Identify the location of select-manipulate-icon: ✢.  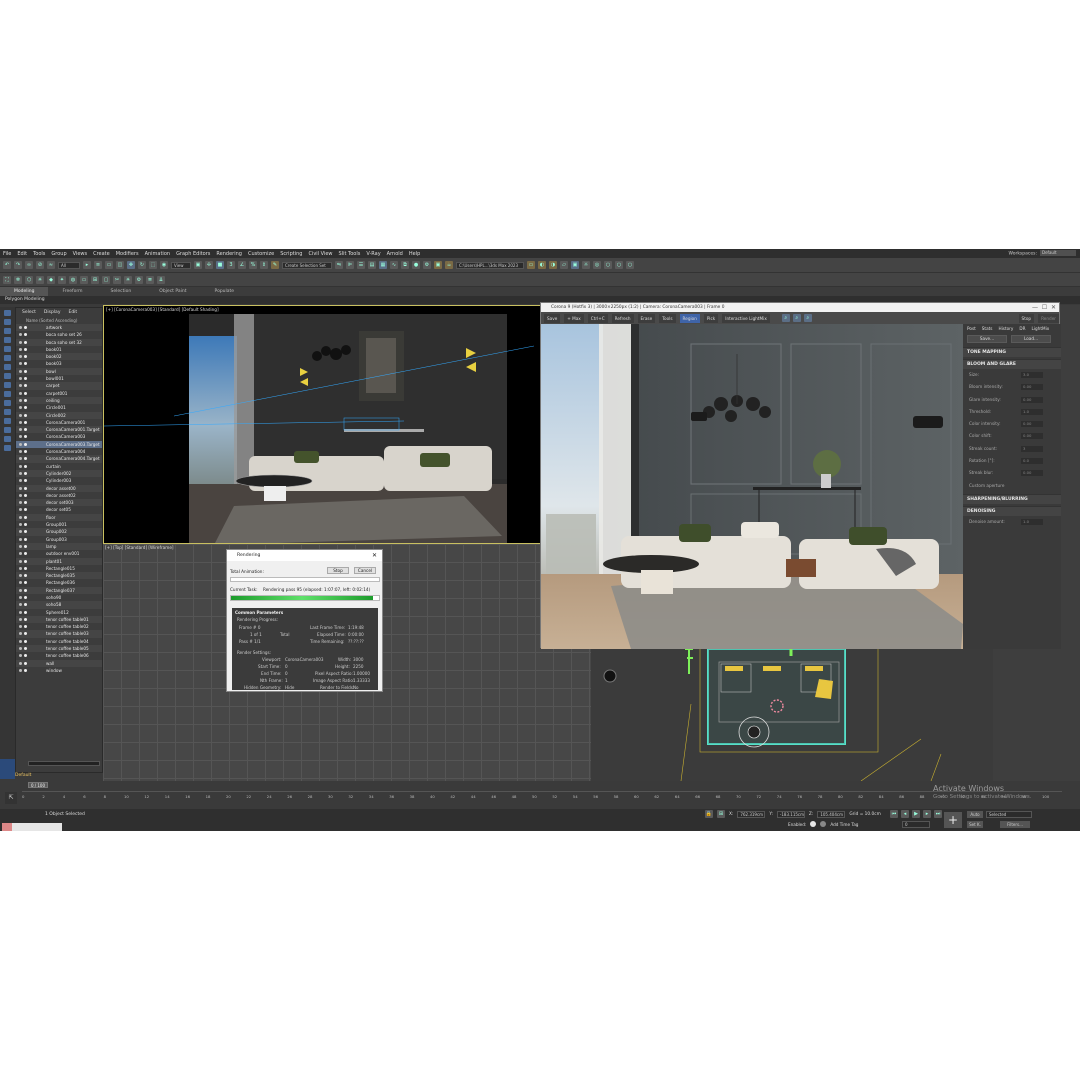
(209, 265).